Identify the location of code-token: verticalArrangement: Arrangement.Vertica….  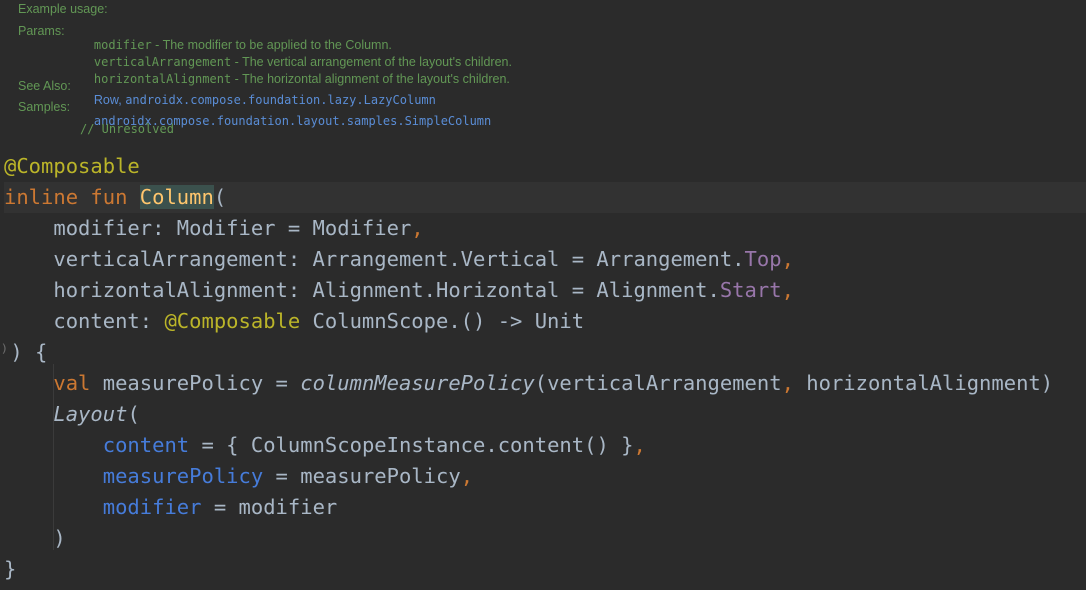
(374, 259).